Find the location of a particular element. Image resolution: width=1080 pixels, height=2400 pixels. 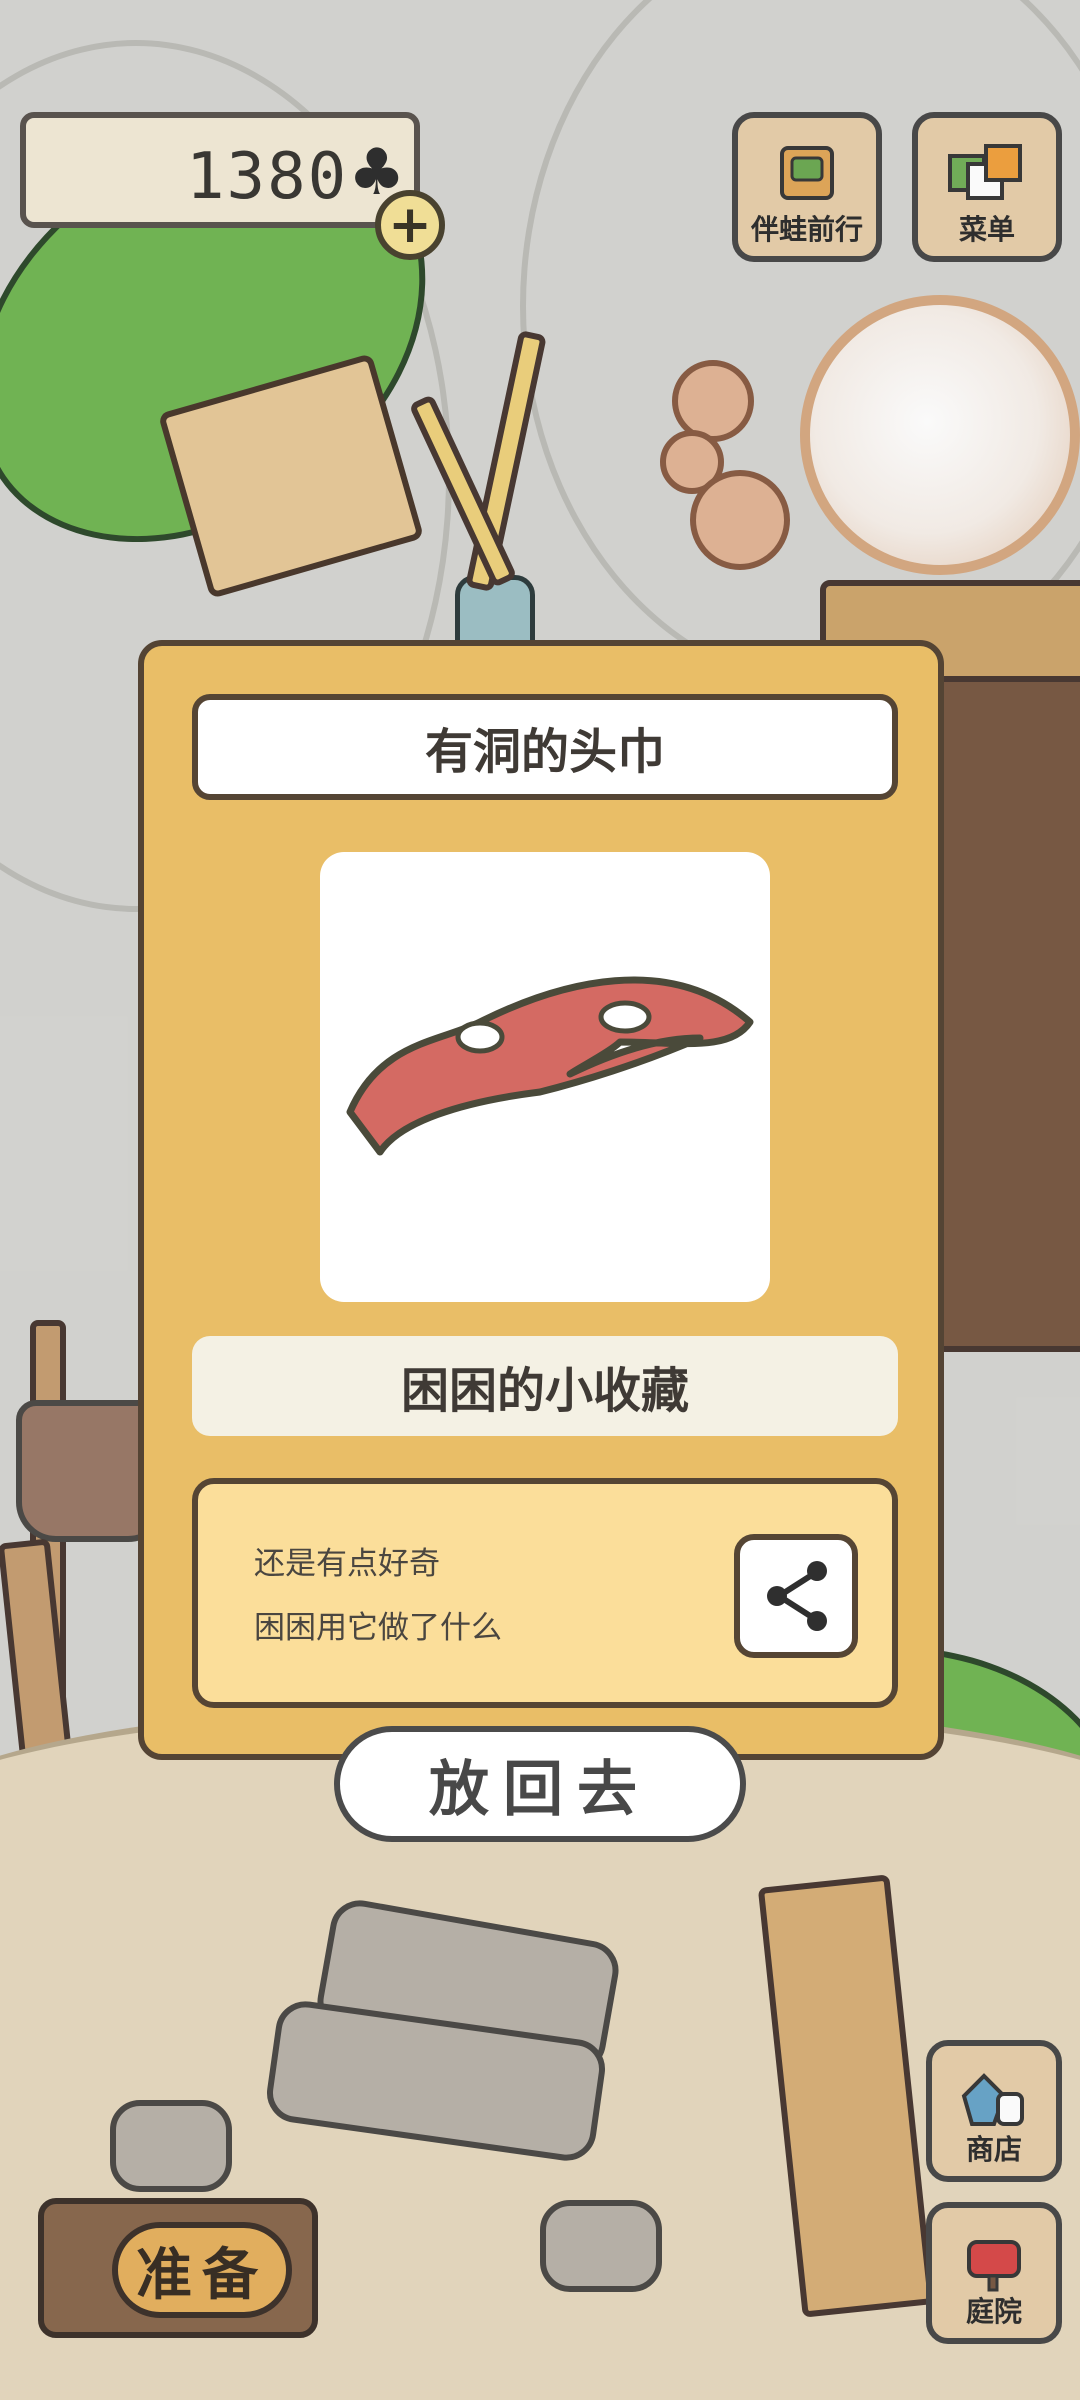

share-icon is located at coordinates (797, 1596).